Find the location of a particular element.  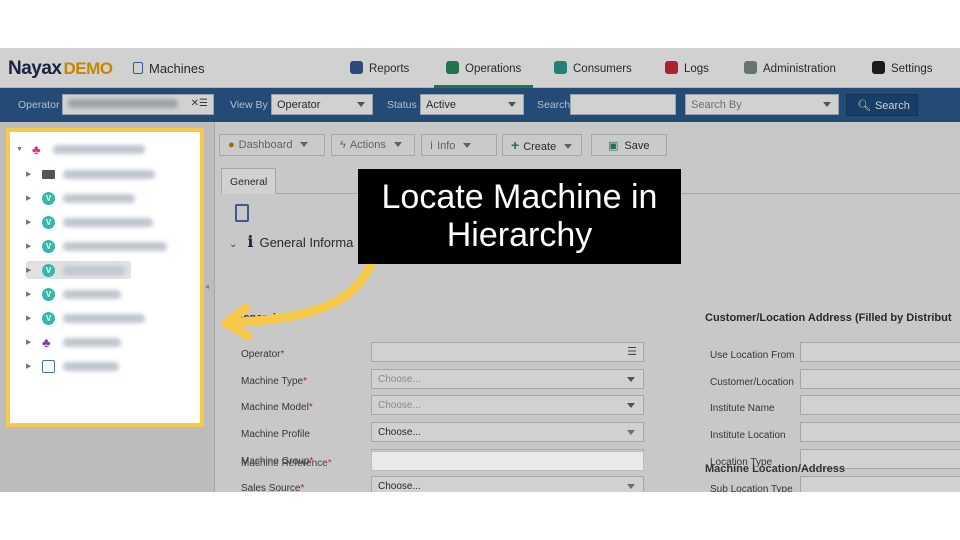

use-location-from-field is located at coordinates (880, 352).